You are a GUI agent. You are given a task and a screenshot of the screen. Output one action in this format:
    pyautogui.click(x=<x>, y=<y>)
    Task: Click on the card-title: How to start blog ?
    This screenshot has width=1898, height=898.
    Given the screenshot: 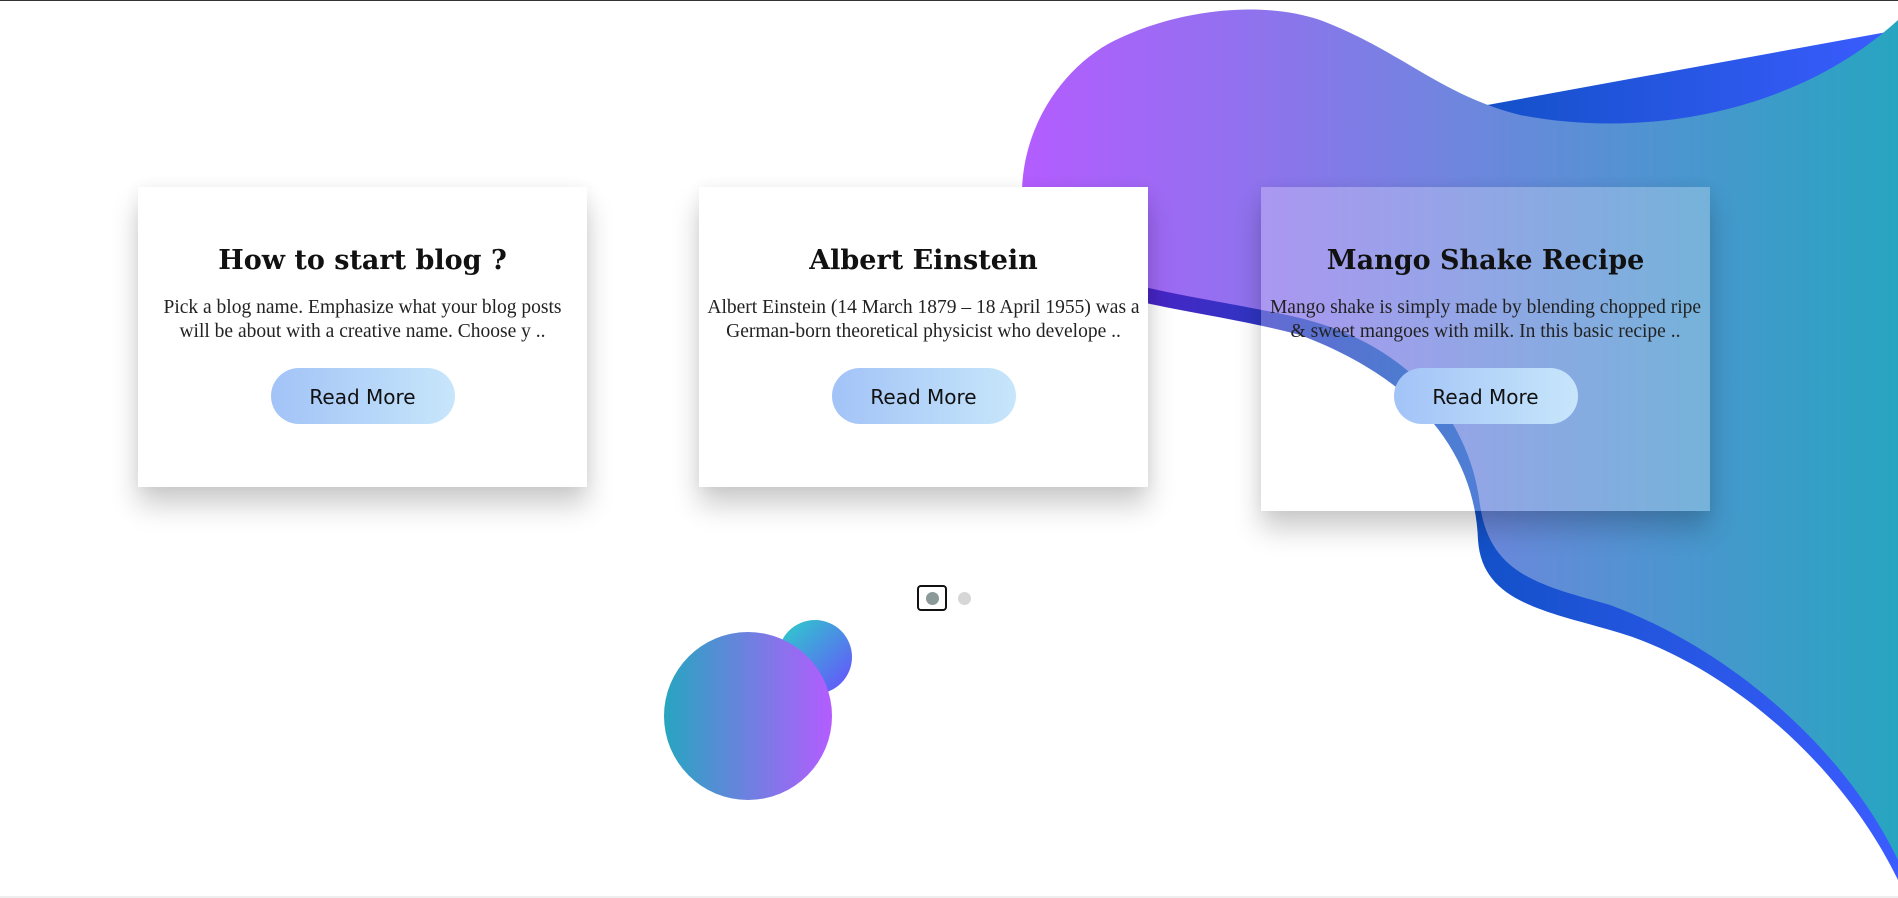 What is the action you would take?
    pyautogui.click(x=362, y=260)
    